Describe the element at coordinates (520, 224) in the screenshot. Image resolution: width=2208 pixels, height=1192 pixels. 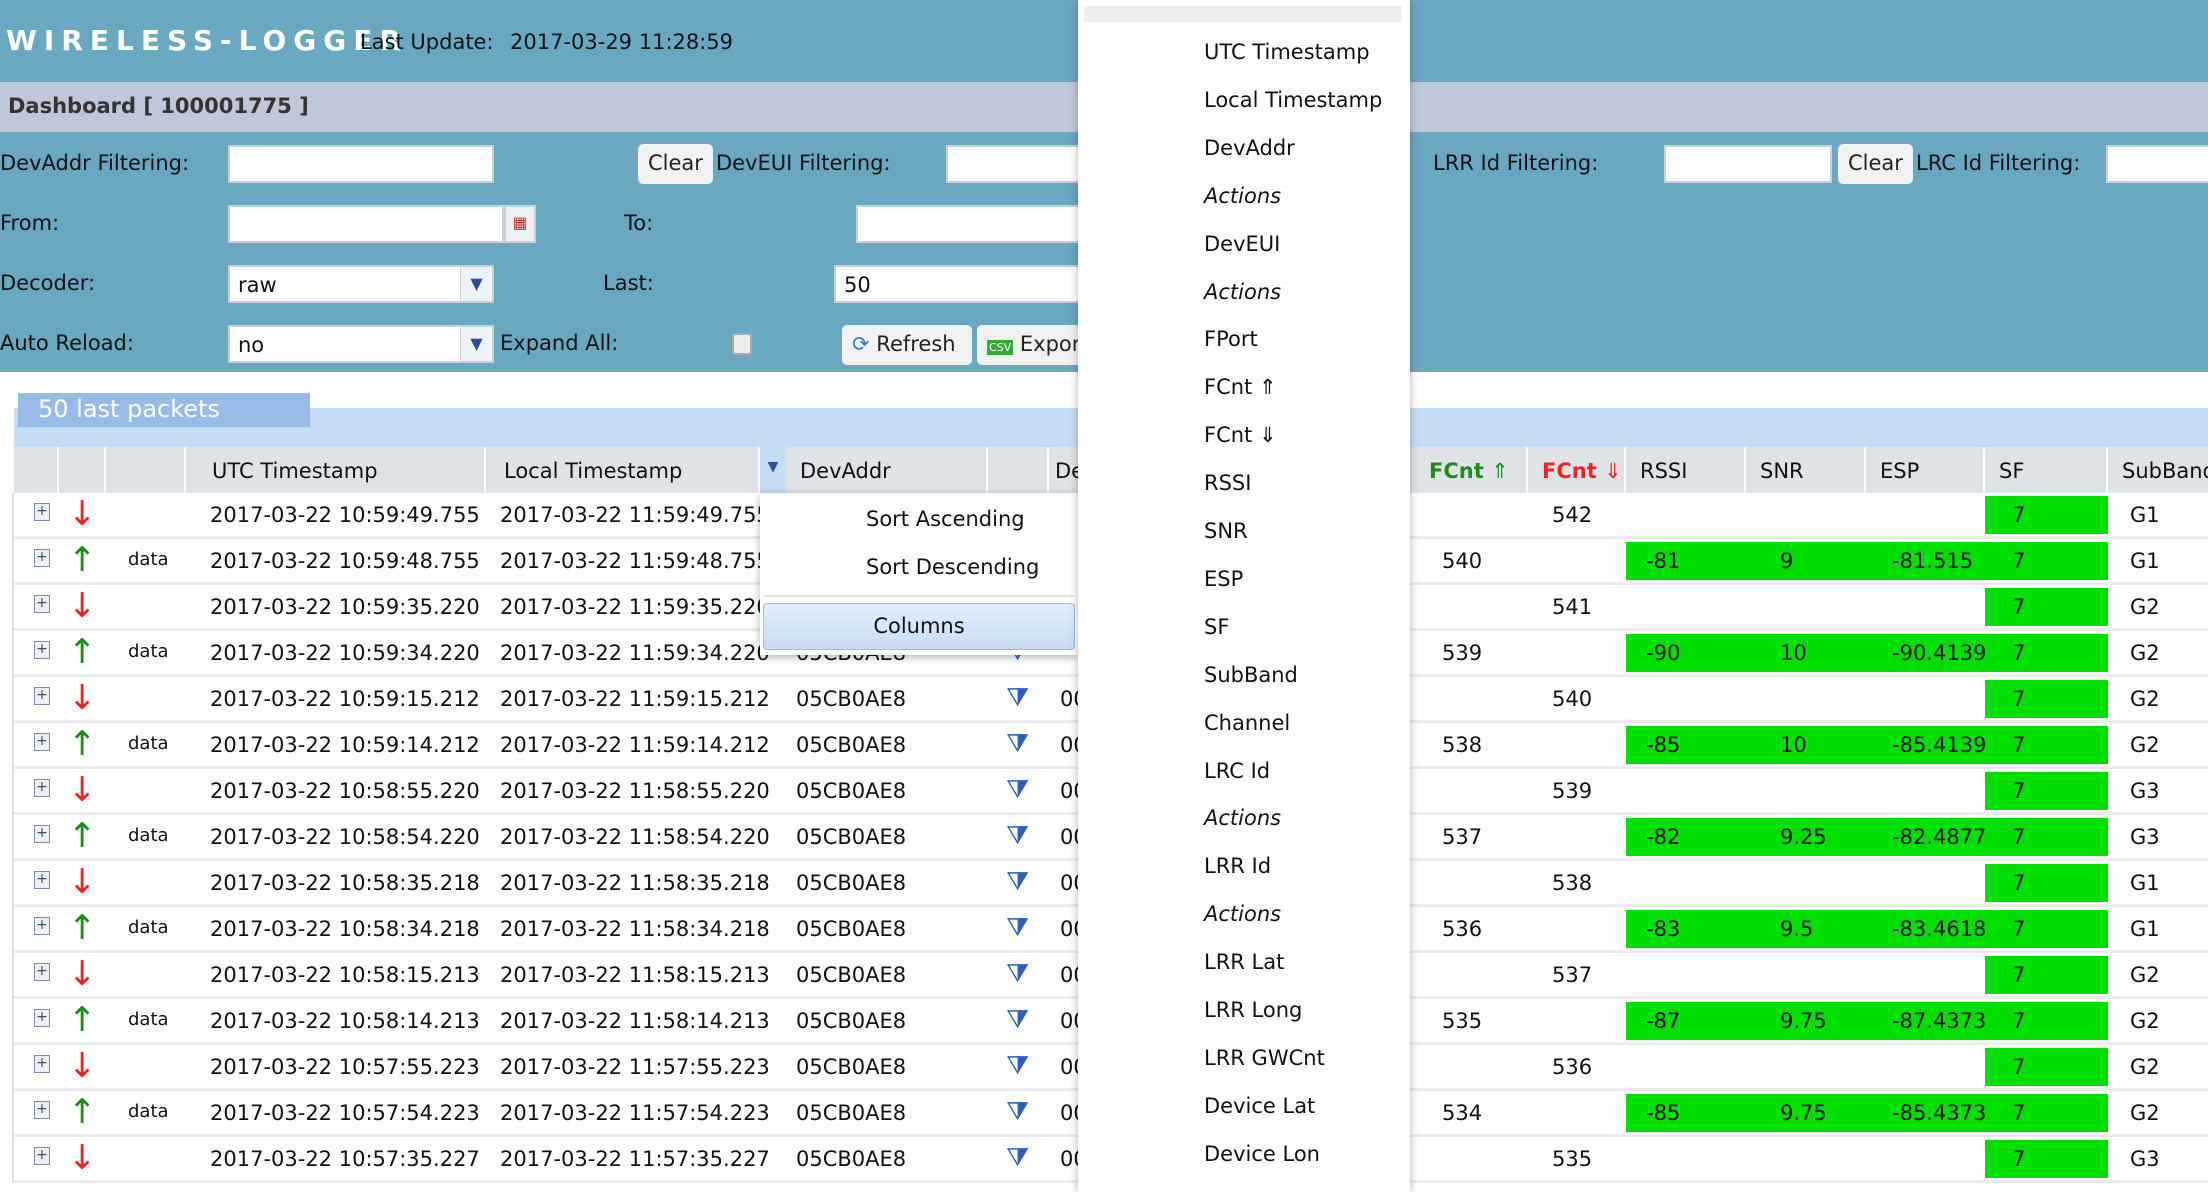
I see `calendar-icon: ▦` at that location.